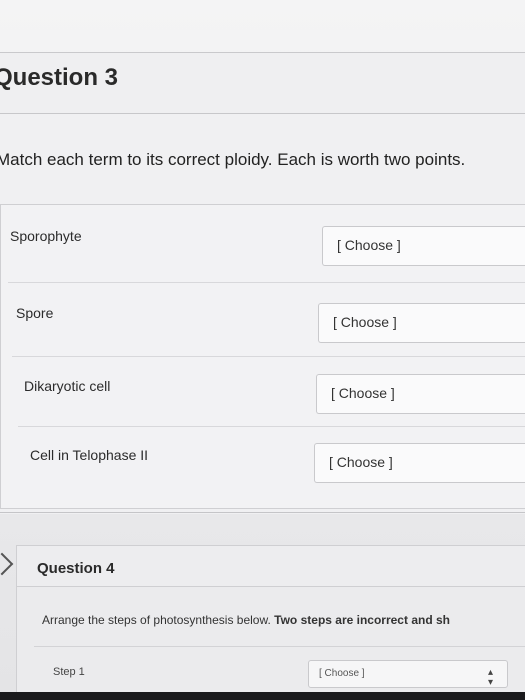 Image resolution: width=525 pixels, height=700 pixels. Describe the element at coordinates (67, 386) in the screenshot. I see `term-dikaryotic-cell: Dikaryotic cell` at that location.